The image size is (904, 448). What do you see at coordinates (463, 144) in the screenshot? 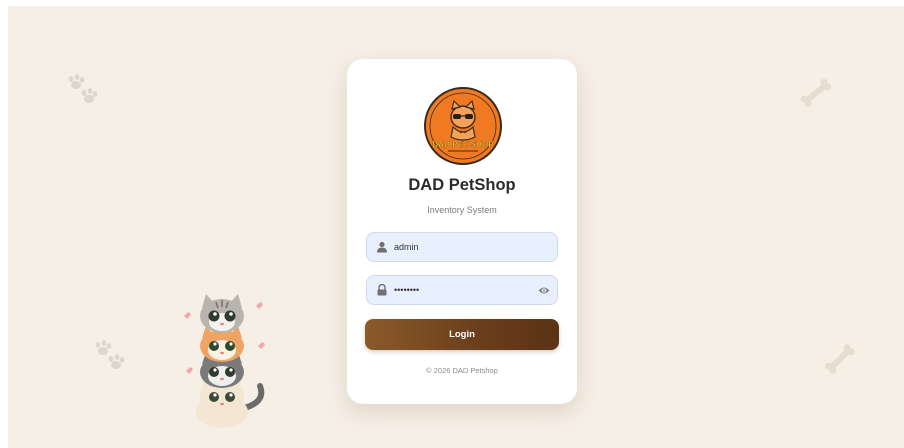
I see `logo-text: DAD PET SHOP` at bounding box center [463, 144].